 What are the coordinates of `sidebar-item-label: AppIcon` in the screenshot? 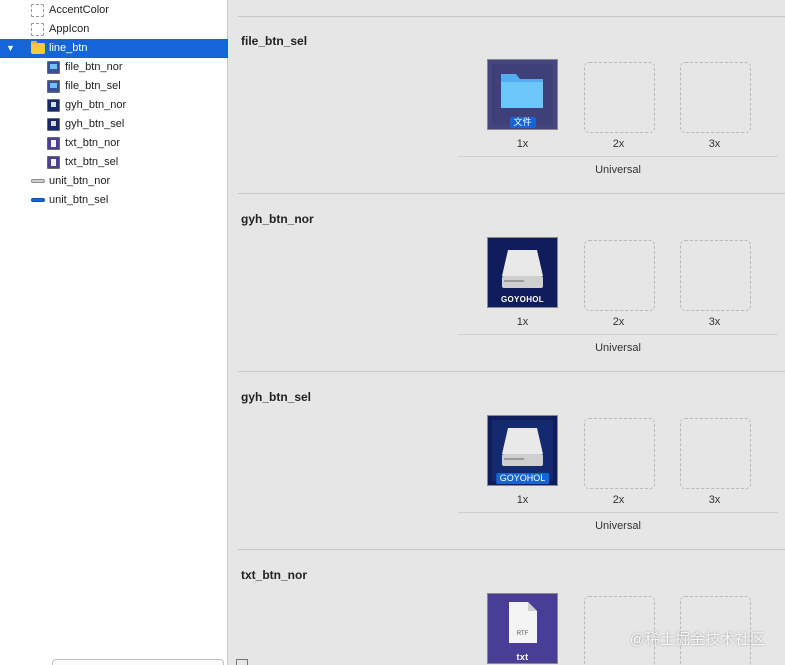 It's located at (69, 29).